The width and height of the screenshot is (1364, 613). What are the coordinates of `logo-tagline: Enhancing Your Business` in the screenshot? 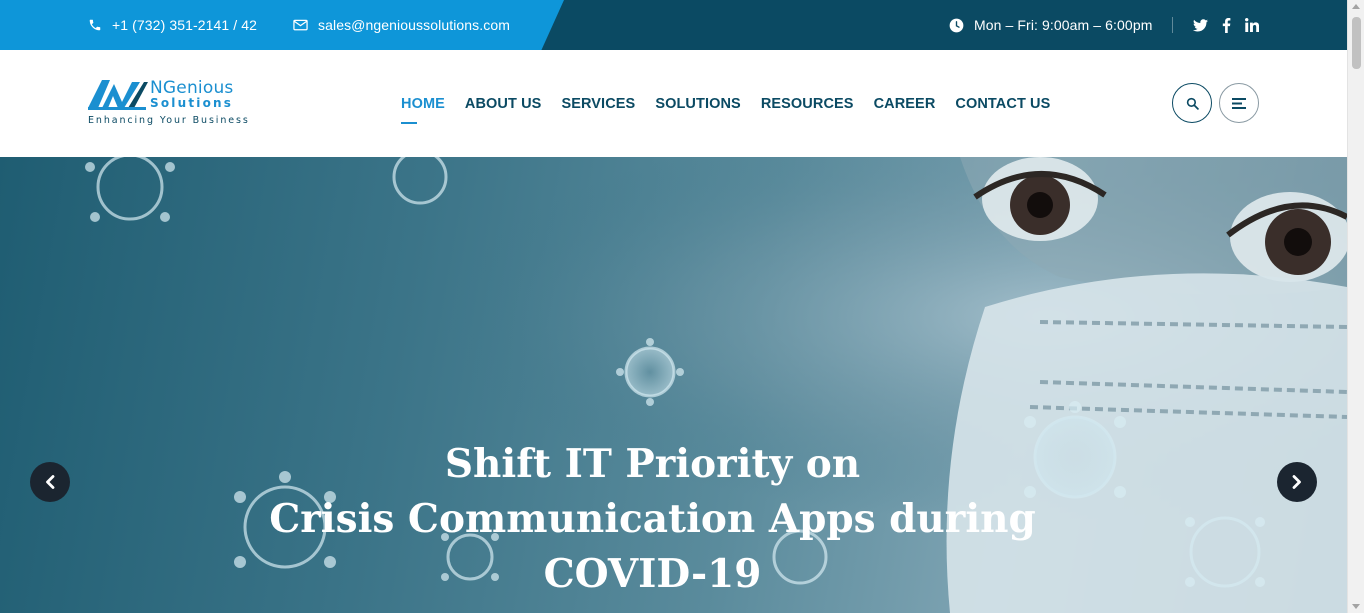 It's located at (169, 120).